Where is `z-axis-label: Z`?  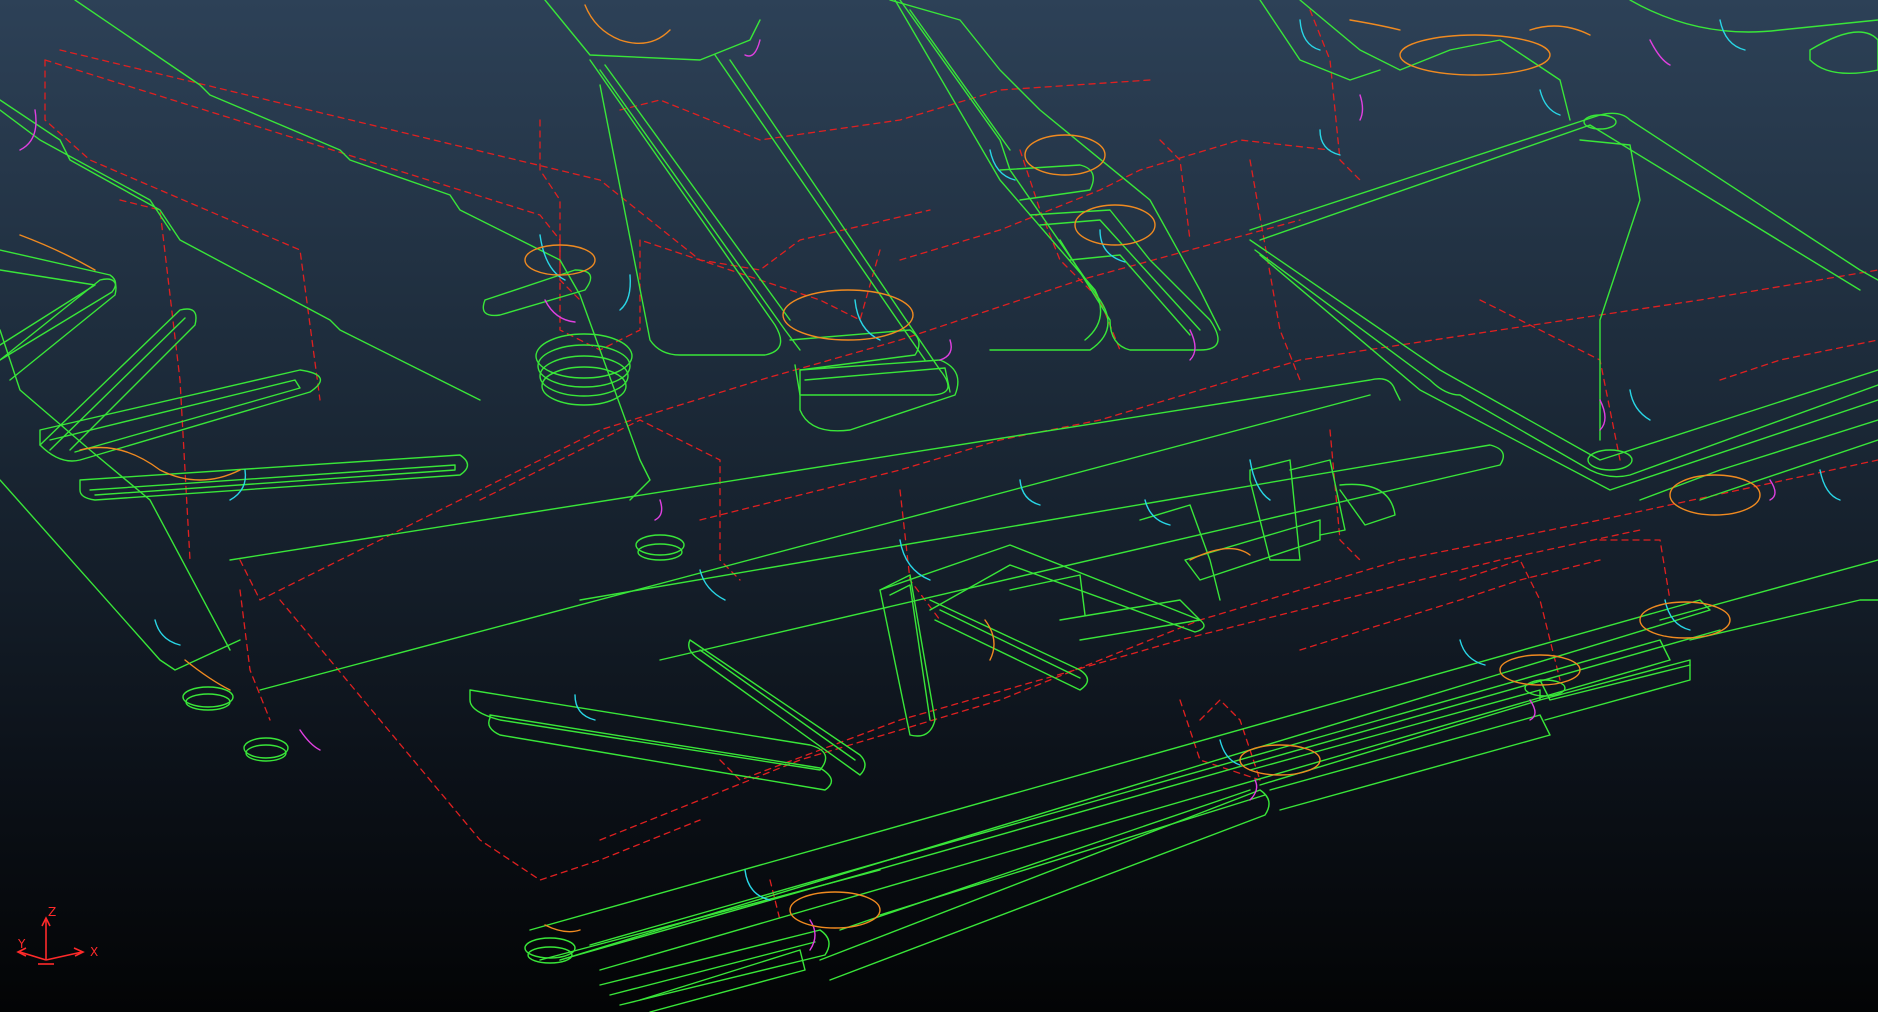
z-axis-label: Z is located at coordinates (52, 912).